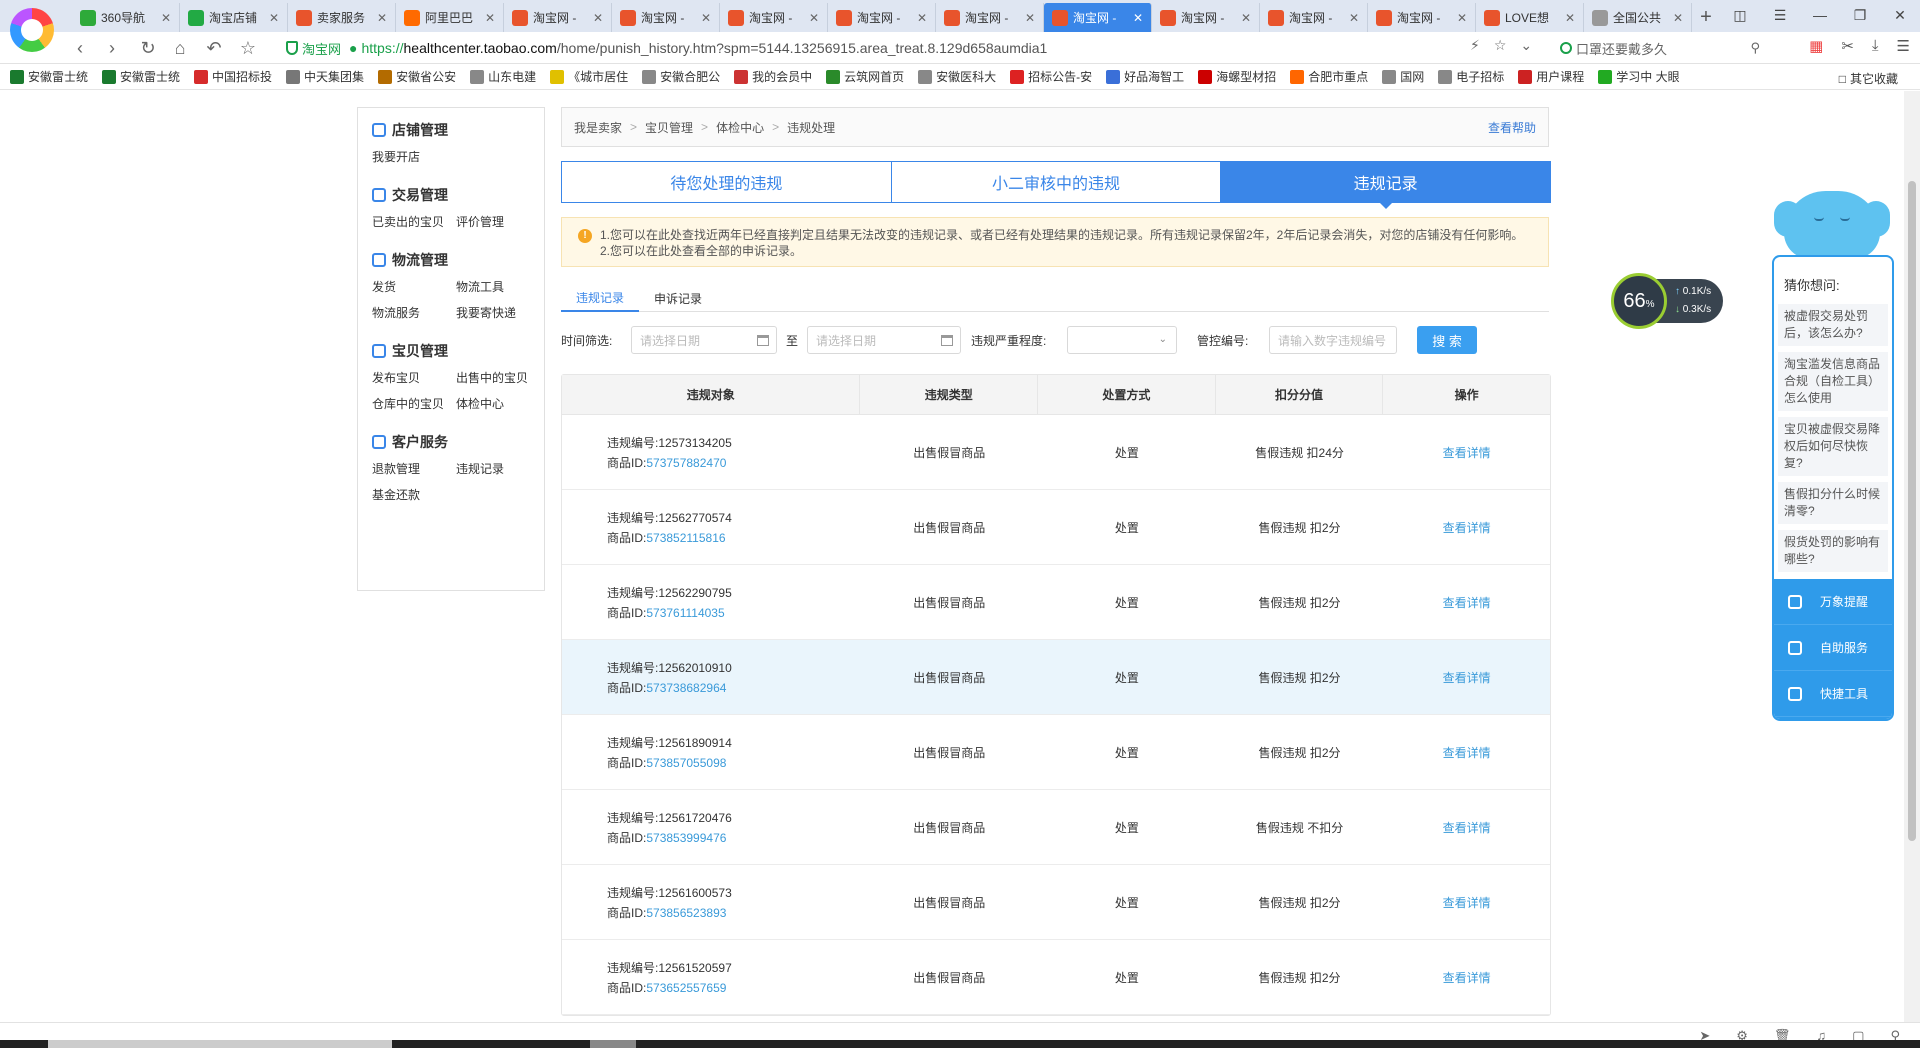 The width and height of the screenshot is (1920, 1048). I want to click on item-id-link: 573856523893, so click(686, 913).